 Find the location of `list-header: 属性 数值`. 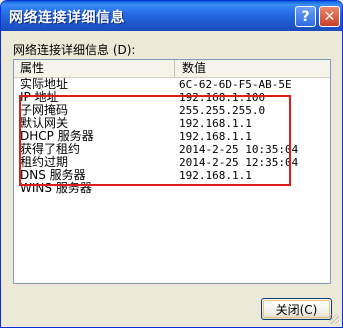

list-header: 属性 数值 is located at coordinates (172, 69).